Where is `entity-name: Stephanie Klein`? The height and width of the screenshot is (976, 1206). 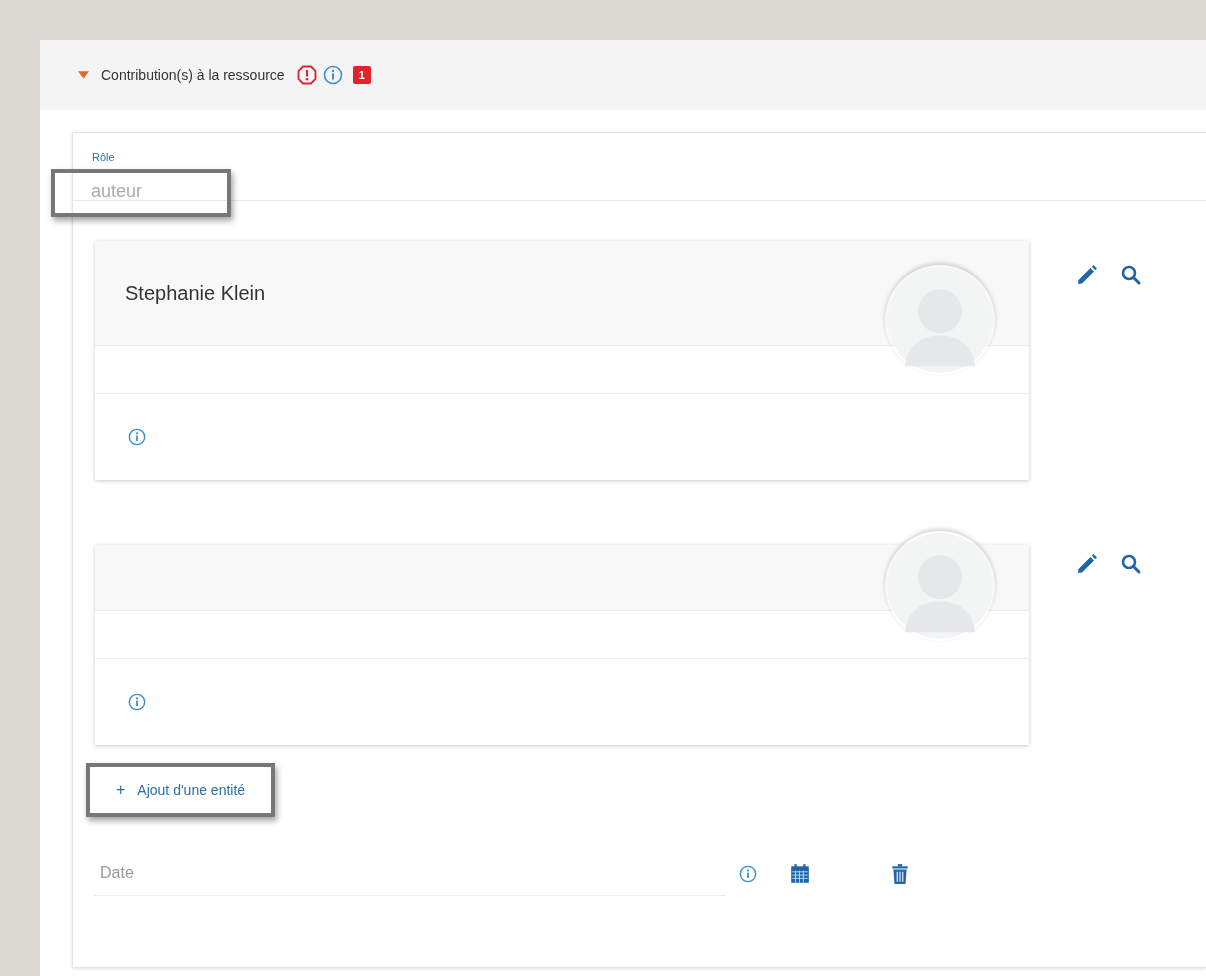 entity-name: Stephanie Klein is located at coordinates (195, 293).